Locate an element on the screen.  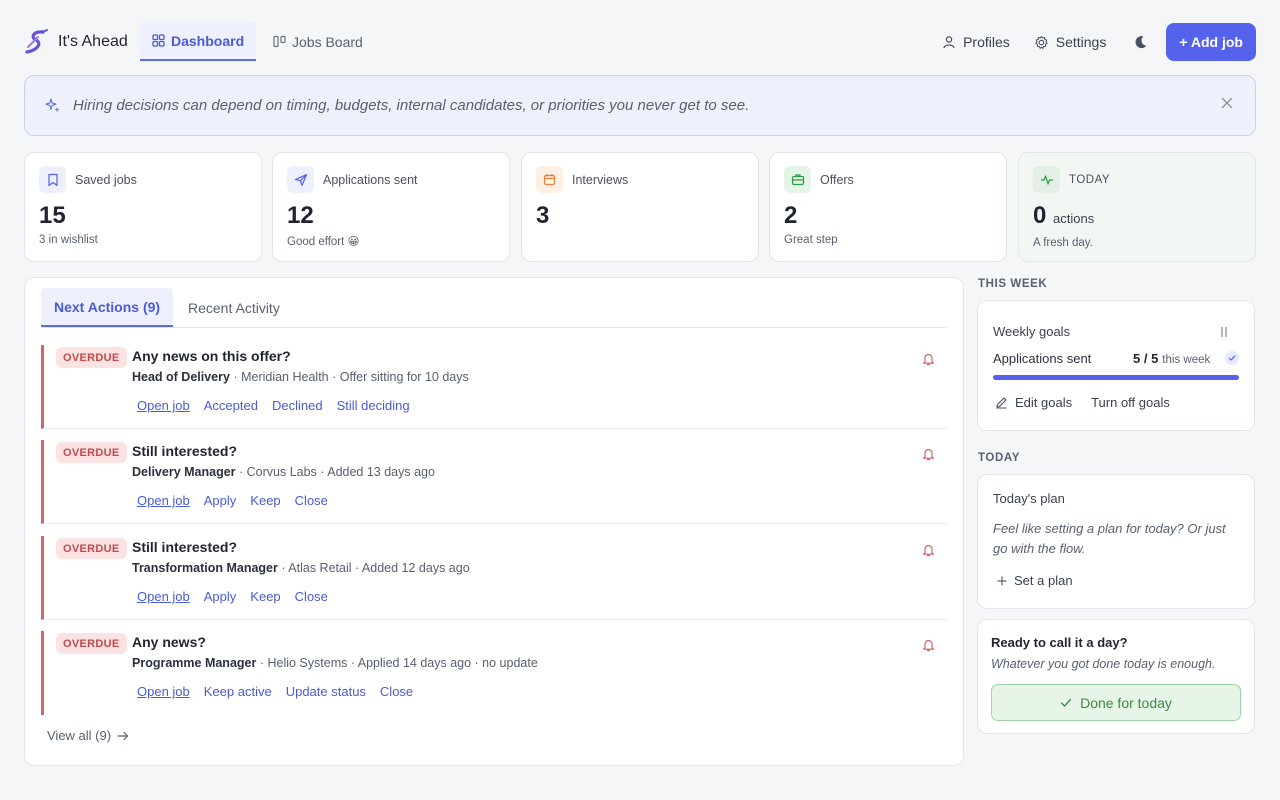
stat-value: 15 is located at coordinates (52, 215).